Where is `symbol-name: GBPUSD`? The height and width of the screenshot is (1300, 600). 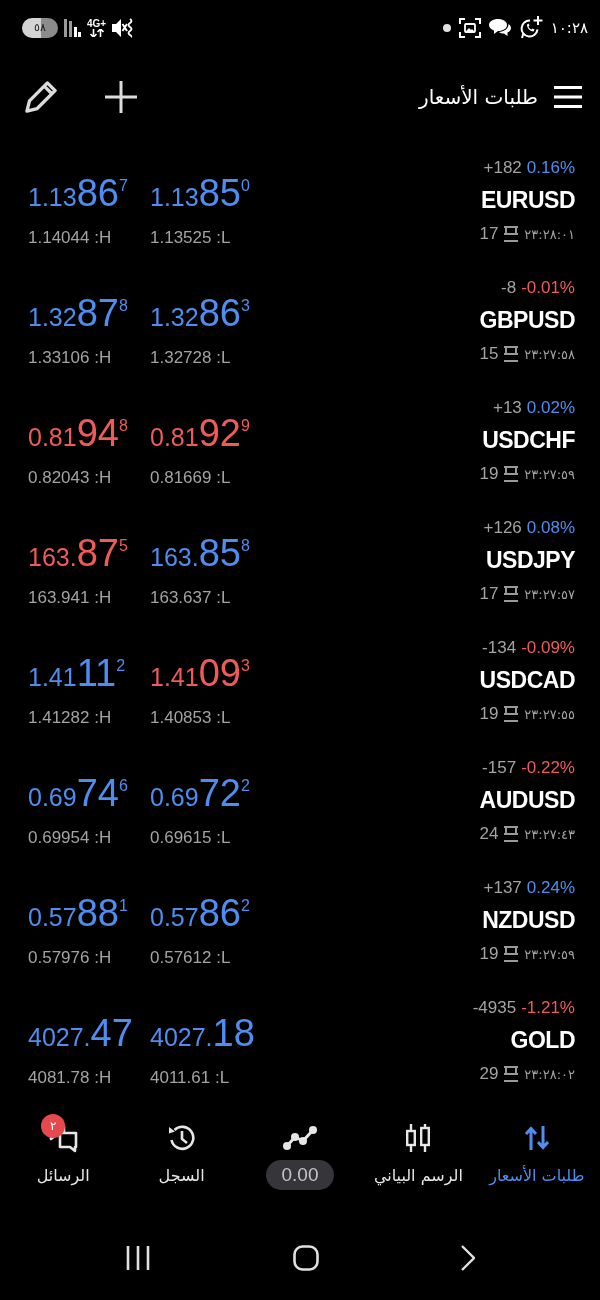
symbol-name: GBPUSD is located at coordinates (527, 320).